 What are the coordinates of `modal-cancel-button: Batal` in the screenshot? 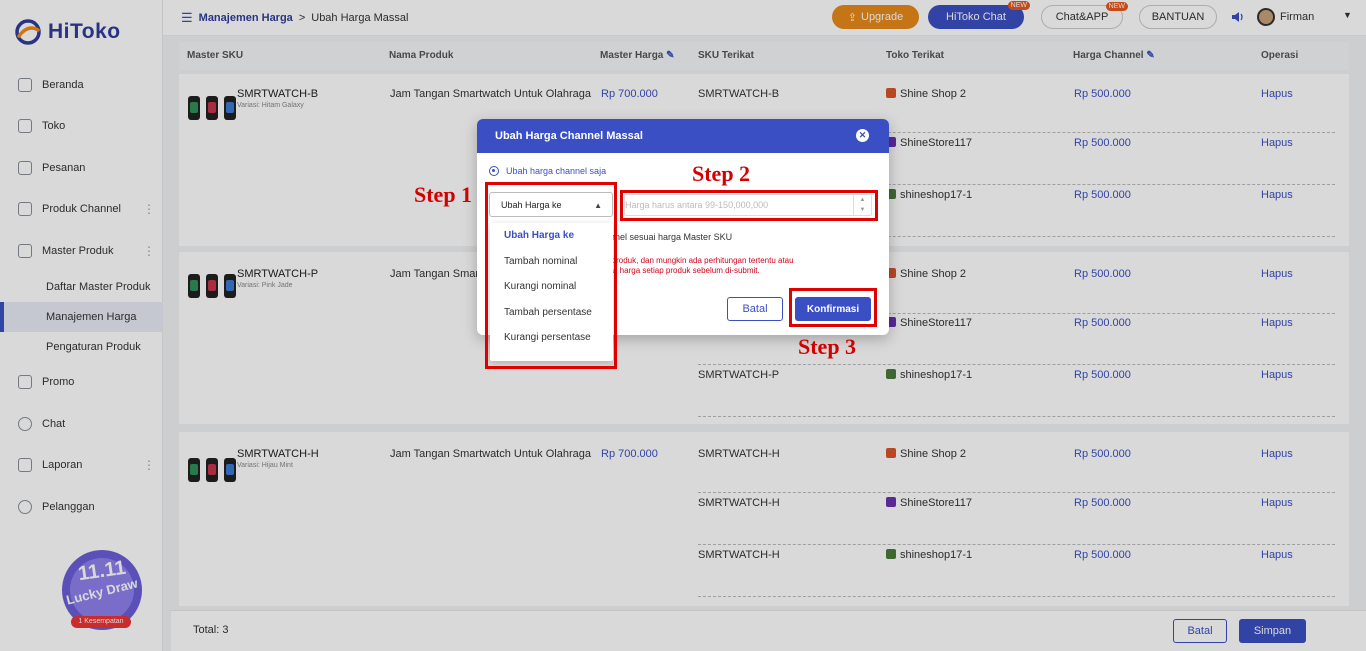 It's located at (755, 309).